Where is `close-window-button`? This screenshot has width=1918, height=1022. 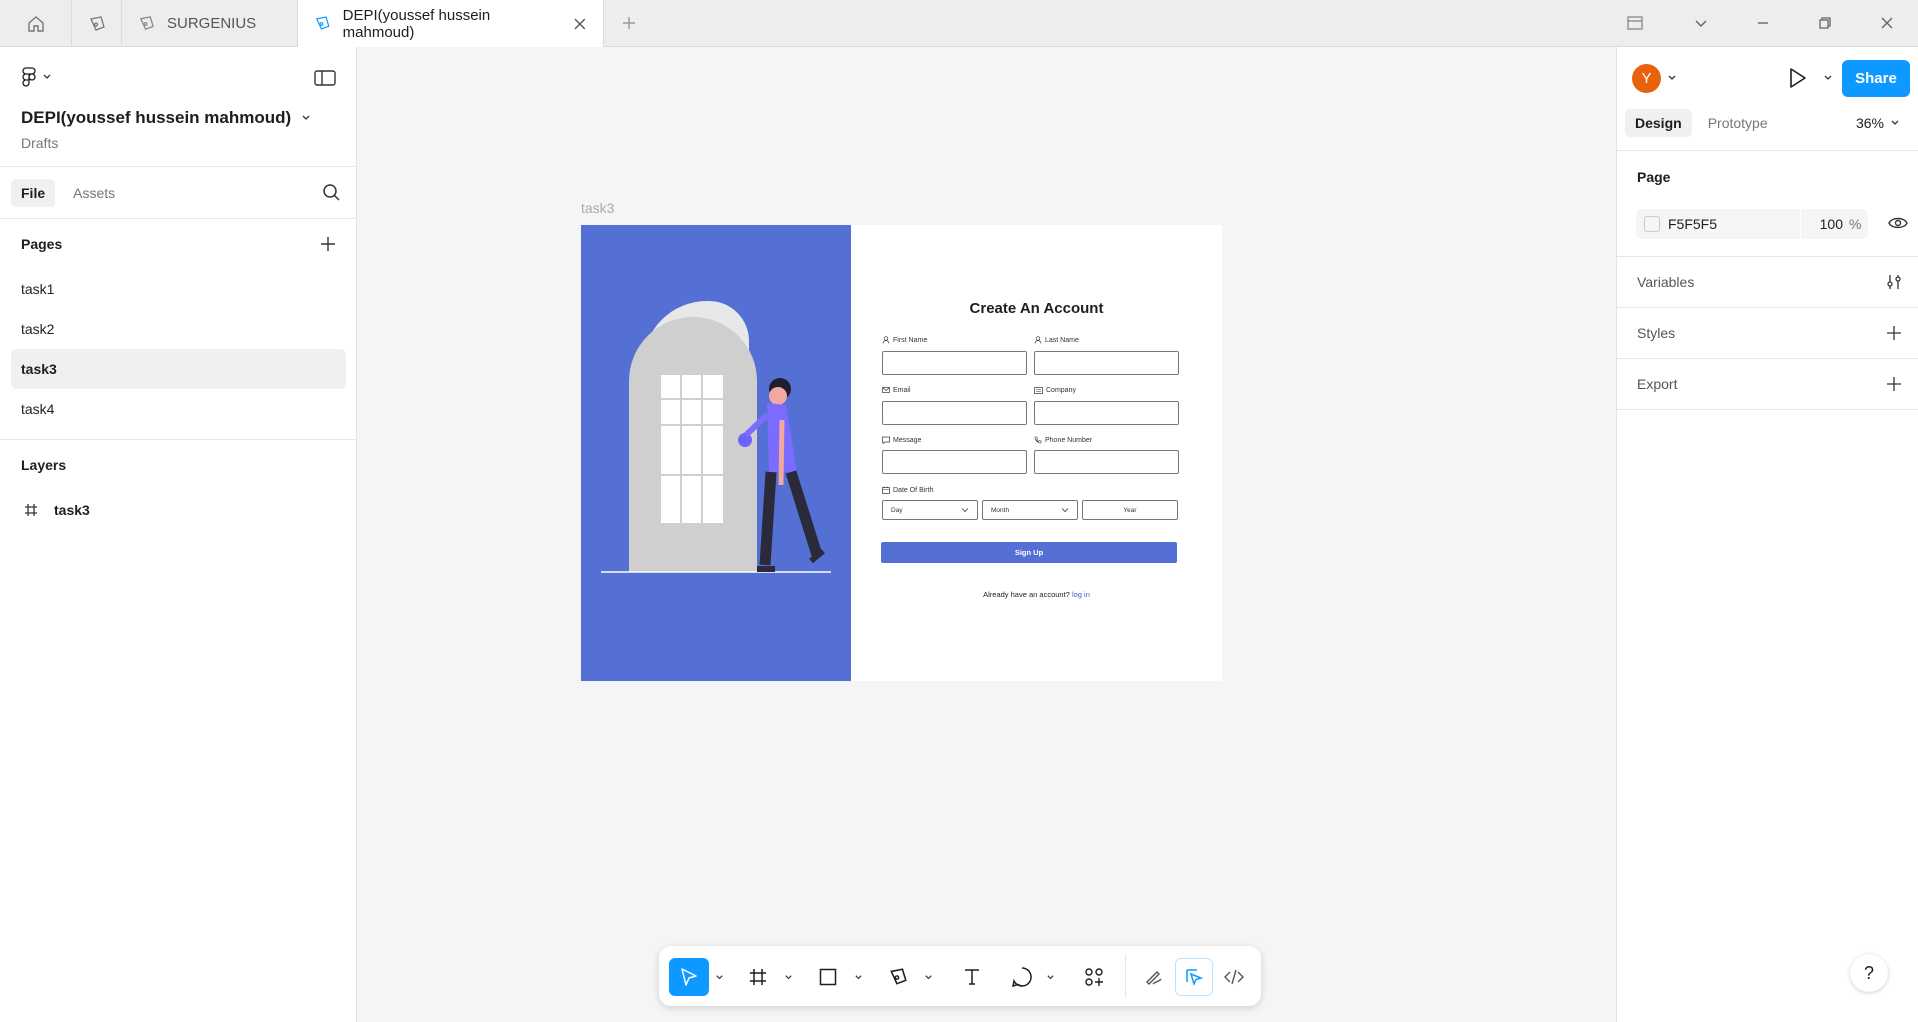
close-window-button is located at coordinates (1887, 23).